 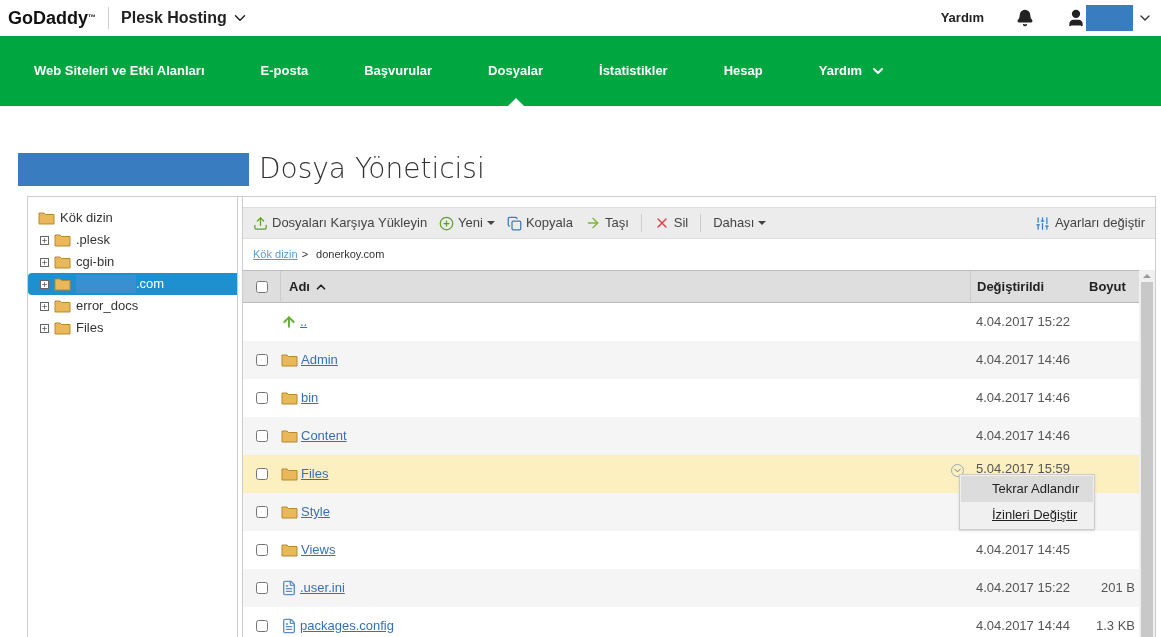 What do you see at coordinates (322, 588) in the screenshot?
I see `file-link: .user.ini` at bounding box center [322, 588].